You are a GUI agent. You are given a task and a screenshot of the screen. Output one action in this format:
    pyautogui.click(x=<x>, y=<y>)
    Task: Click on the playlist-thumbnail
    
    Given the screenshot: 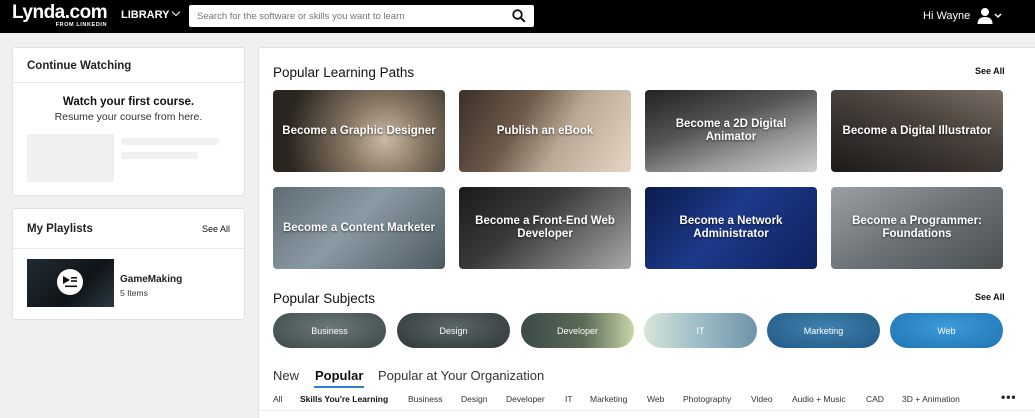 What is the action you would take?
    pyautogui.click(x=70, y=283)
    